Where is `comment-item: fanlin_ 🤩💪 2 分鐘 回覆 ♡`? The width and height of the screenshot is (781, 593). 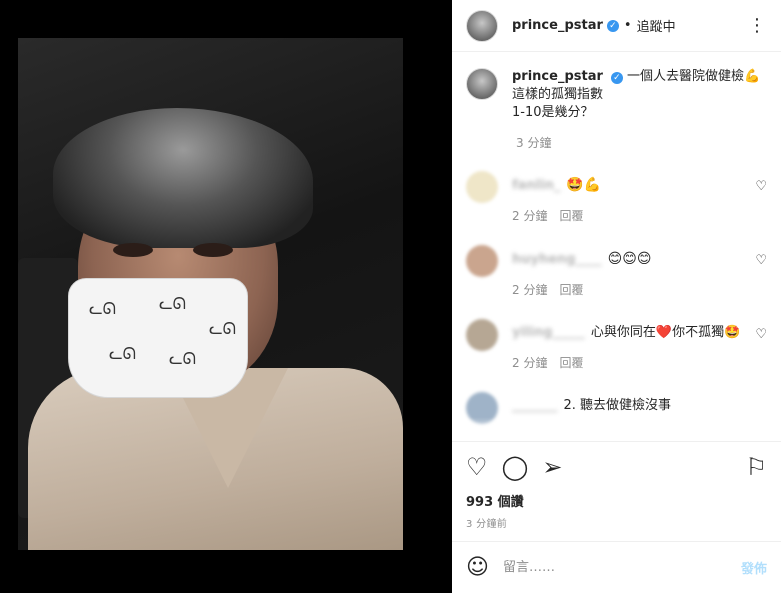
comment-item: fanlin_ 🤩💪 2 分鐘 回覆 ♡ is located at coordinates (616, 198).